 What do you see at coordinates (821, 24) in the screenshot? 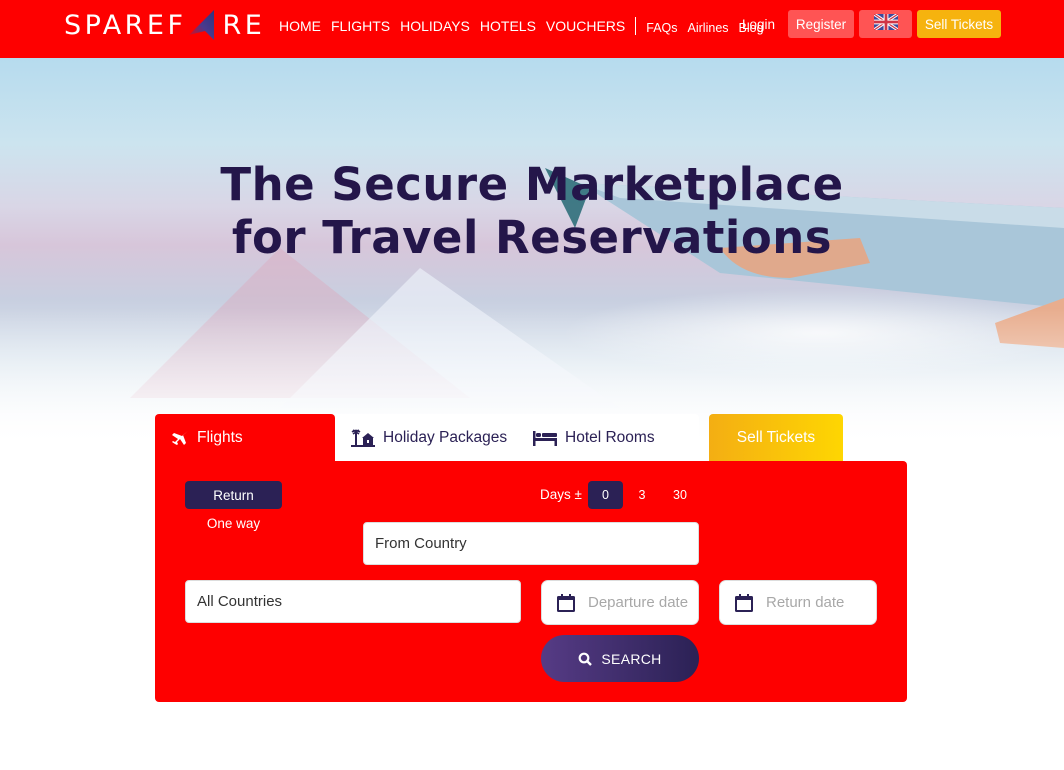
I see `register-button: Register` at bounding box center [821, 24].